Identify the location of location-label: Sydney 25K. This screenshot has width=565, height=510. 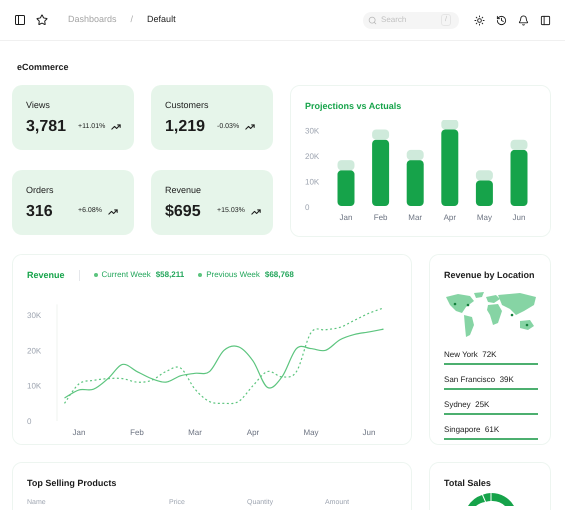
(467, 404).